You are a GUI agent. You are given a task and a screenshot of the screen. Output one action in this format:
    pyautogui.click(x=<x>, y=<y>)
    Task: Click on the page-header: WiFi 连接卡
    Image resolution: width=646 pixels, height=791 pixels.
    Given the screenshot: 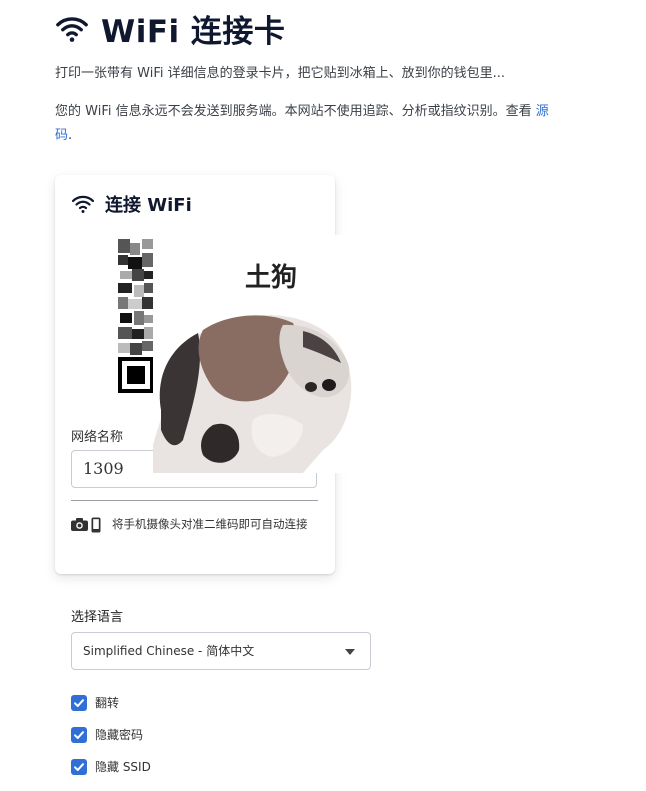 What is the action you would take?
    pyautogui.click(x=170, y=28)
    